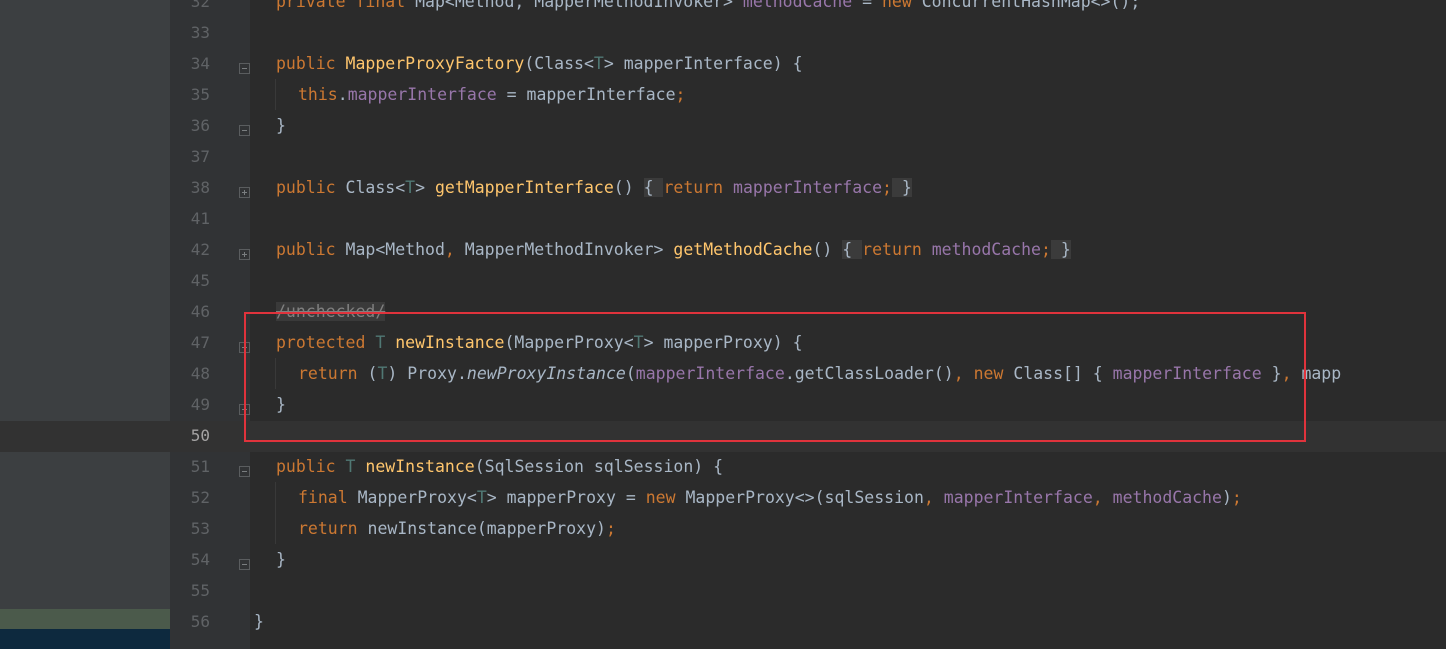 Image resolution: width=1446 pixels, height=649 pixels. I want to click on project-panel-bottom-row, so click(85, 639).